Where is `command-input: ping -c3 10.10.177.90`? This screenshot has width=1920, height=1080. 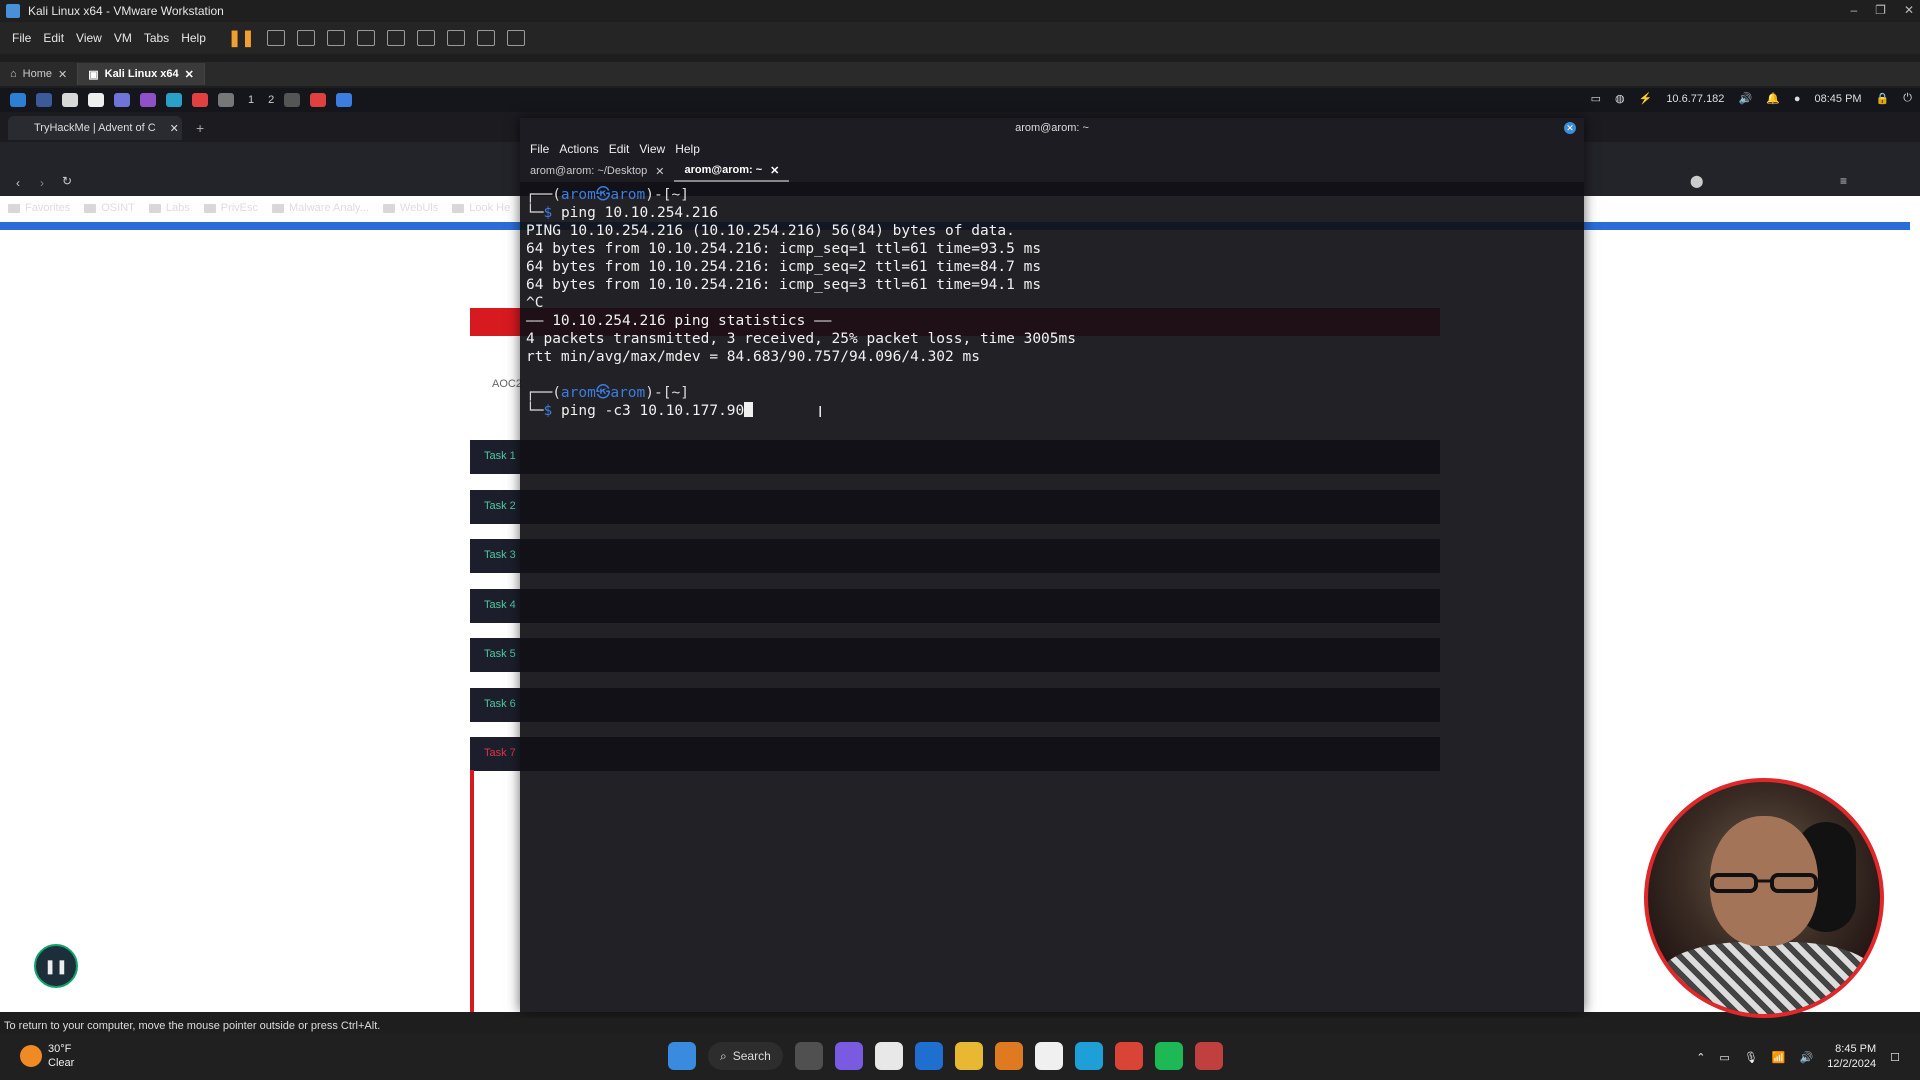 command-input: ping -c3 10.10.177.90 is located at coordinates (652, 411).